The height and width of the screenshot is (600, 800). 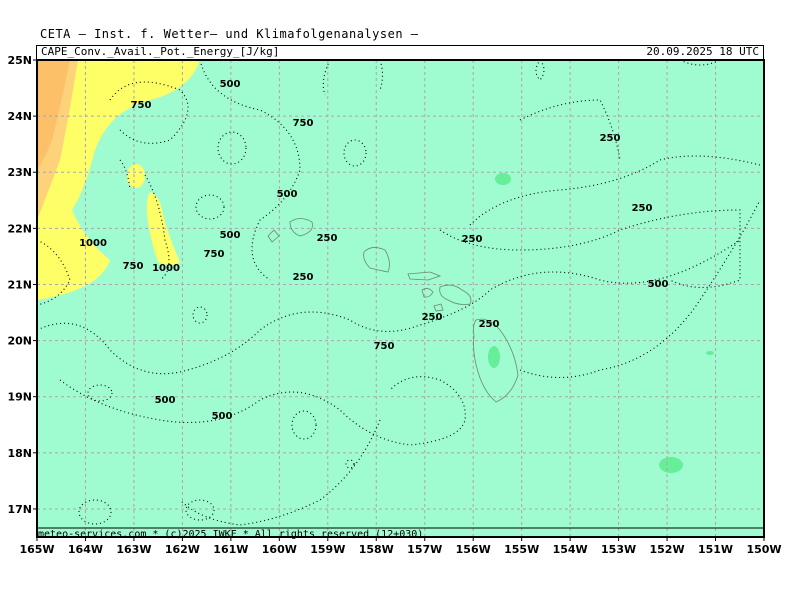 What do you see at coordinates (19, 397) in the screenshot?
I see `latitude-tick-label: 19N` at bounding box center [19, 397].